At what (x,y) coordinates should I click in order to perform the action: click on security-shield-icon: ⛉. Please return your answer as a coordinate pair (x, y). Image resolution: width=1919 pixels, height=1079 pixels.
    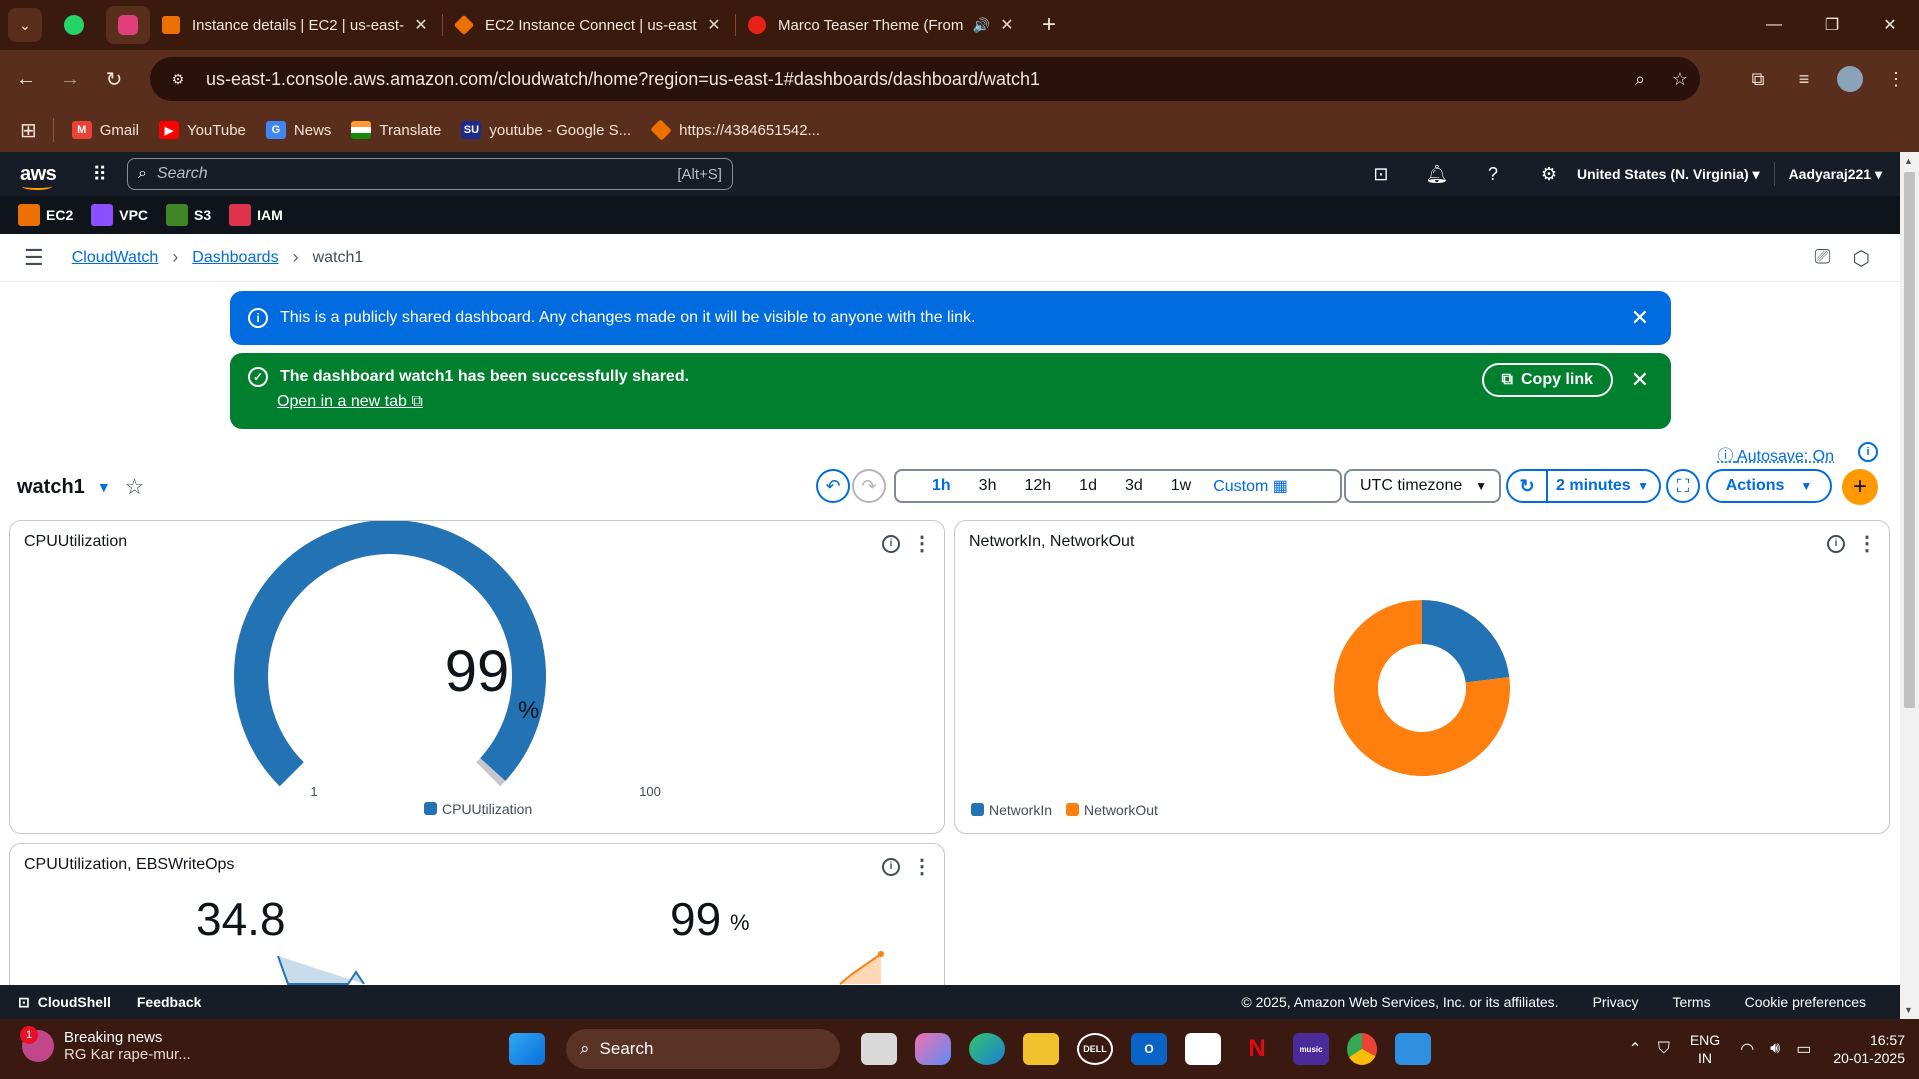
    Looking at the image, I should click on (1664, 1049).